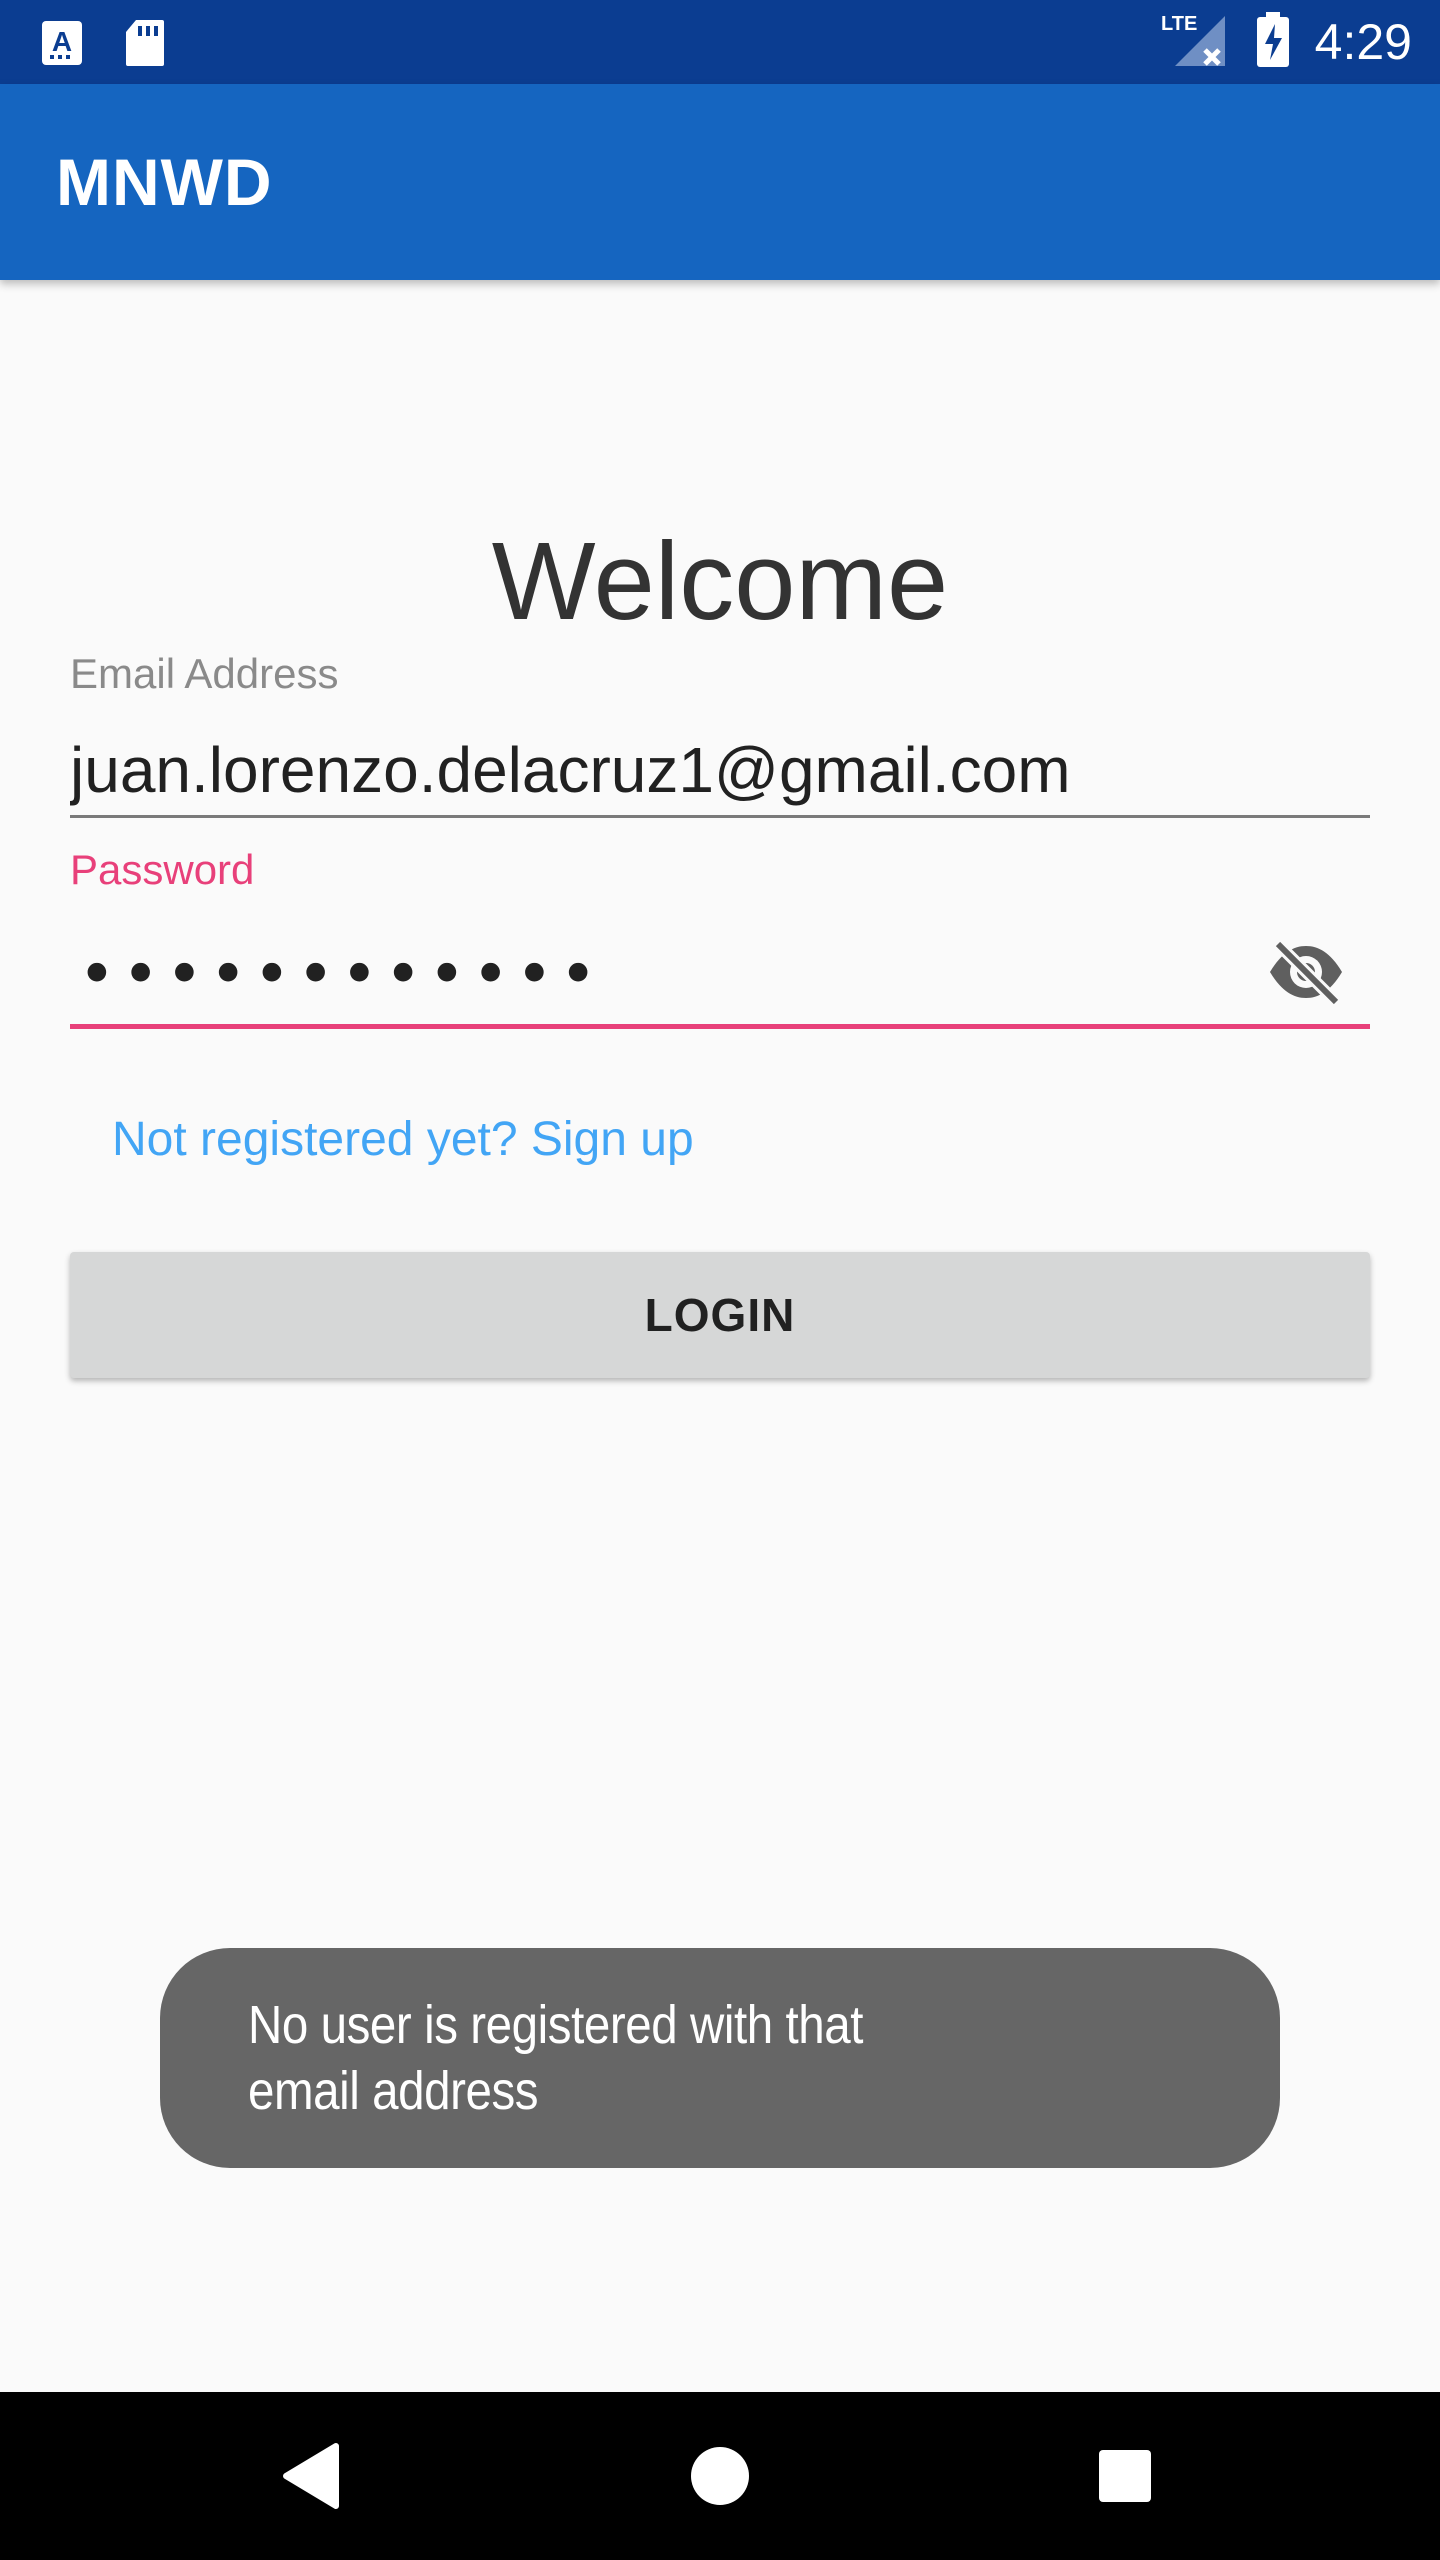 This screenshot has height=2560, width=1440. I want to click on visibility-off-icon, so click(1306, 972).